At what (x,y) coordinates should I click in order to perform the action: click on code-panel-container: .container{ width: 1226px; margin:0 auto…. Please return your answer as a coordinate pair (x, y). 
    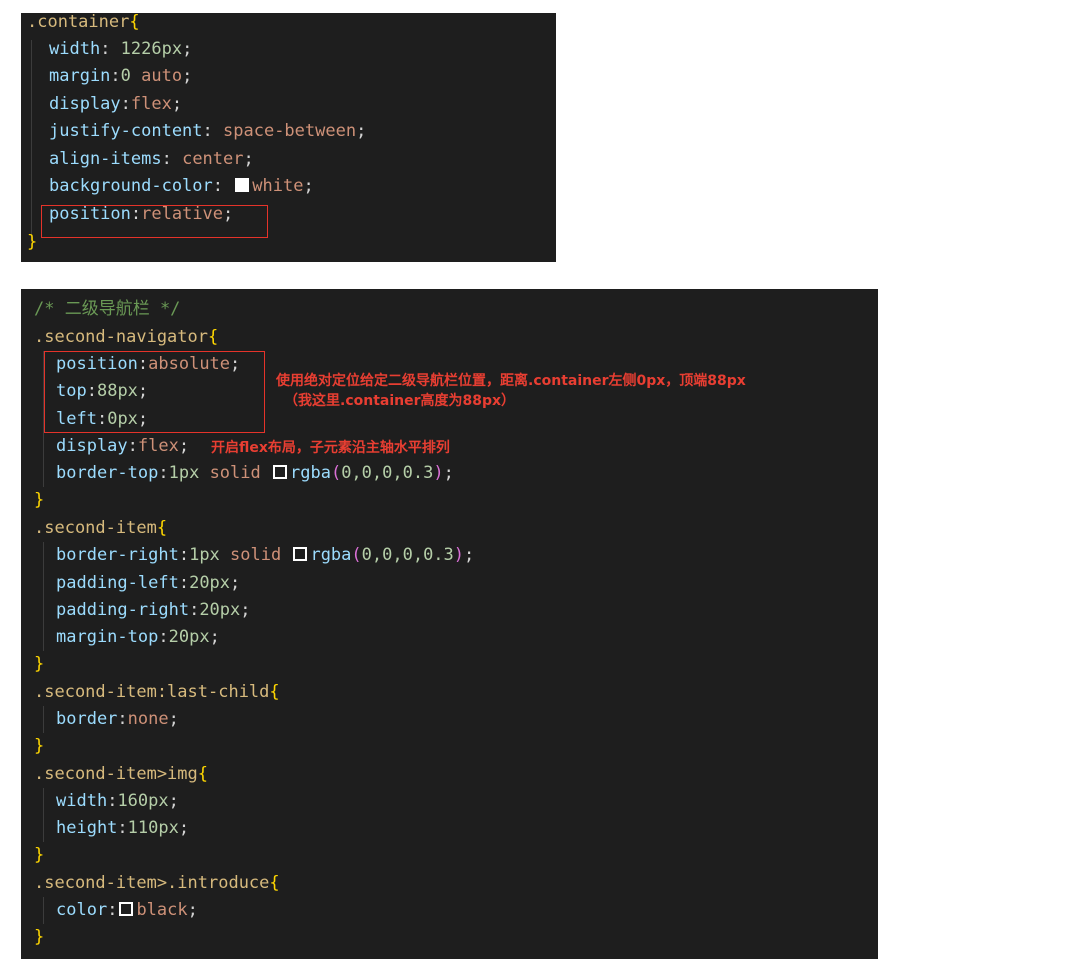
    Looking at the image, I should click on (288, 137).